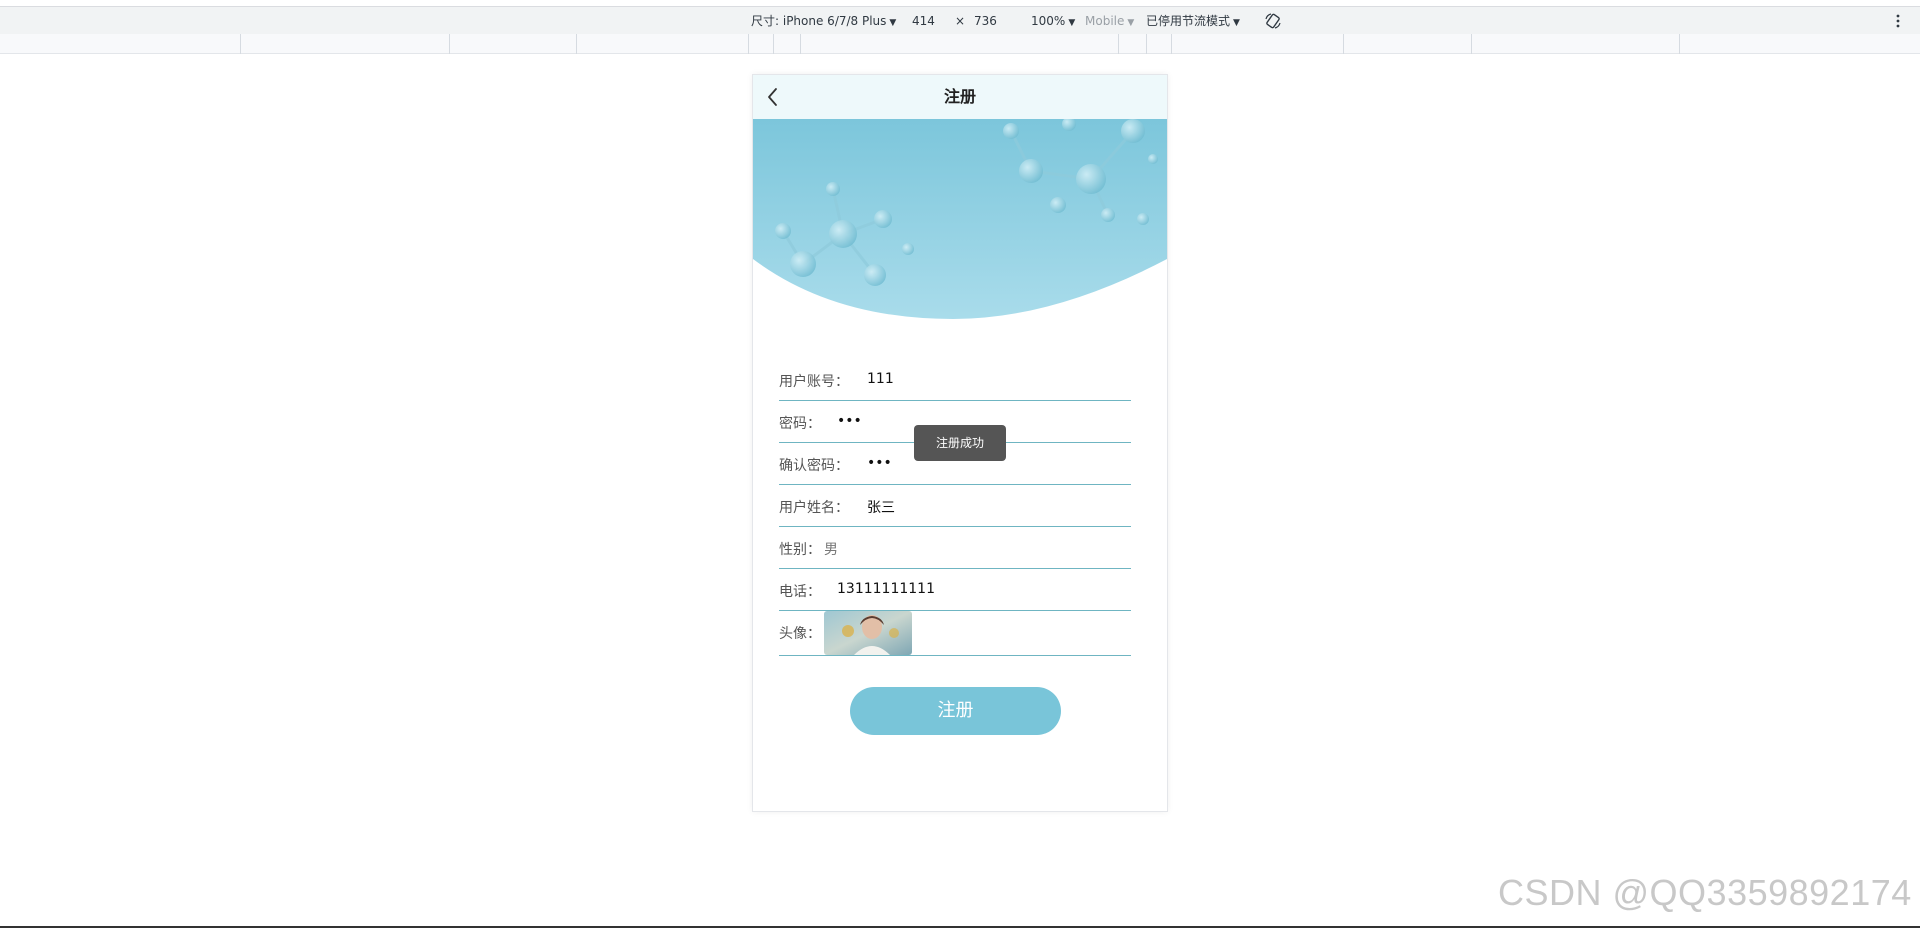 Image resolution: width=1920 pixels, height=928 pixels. What do you see at coordinates (893, 23) in the screenshot?
I see `device-caret-icon: ▼` at bounding box center [893, 23].